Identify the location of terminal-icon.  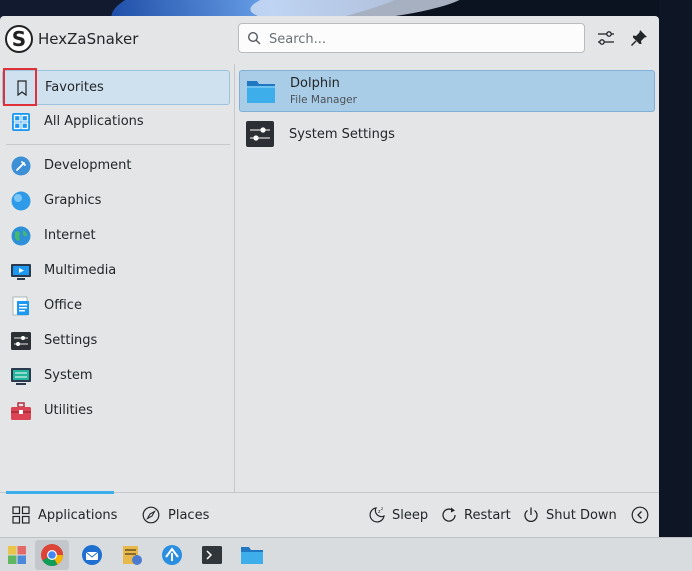
(212, 555).